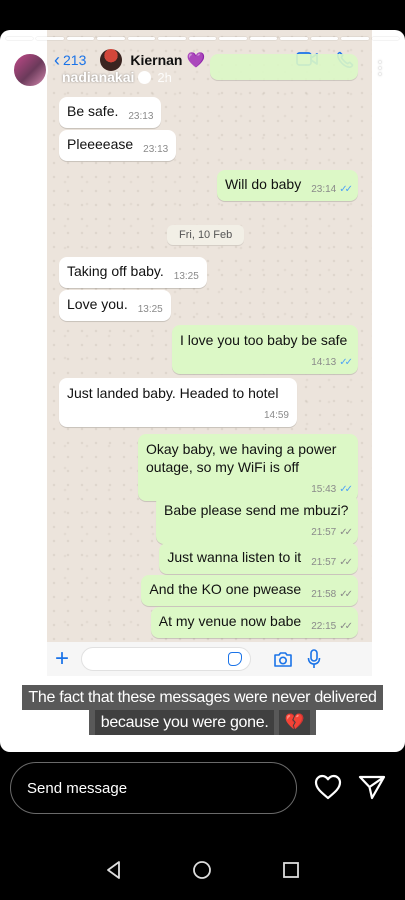 This screenshot has width=405, height=900. What do you see at coordinates (164, 77) in the screenshot?
I see `story-timestamp: 2h` at bounding box center [164, 77].